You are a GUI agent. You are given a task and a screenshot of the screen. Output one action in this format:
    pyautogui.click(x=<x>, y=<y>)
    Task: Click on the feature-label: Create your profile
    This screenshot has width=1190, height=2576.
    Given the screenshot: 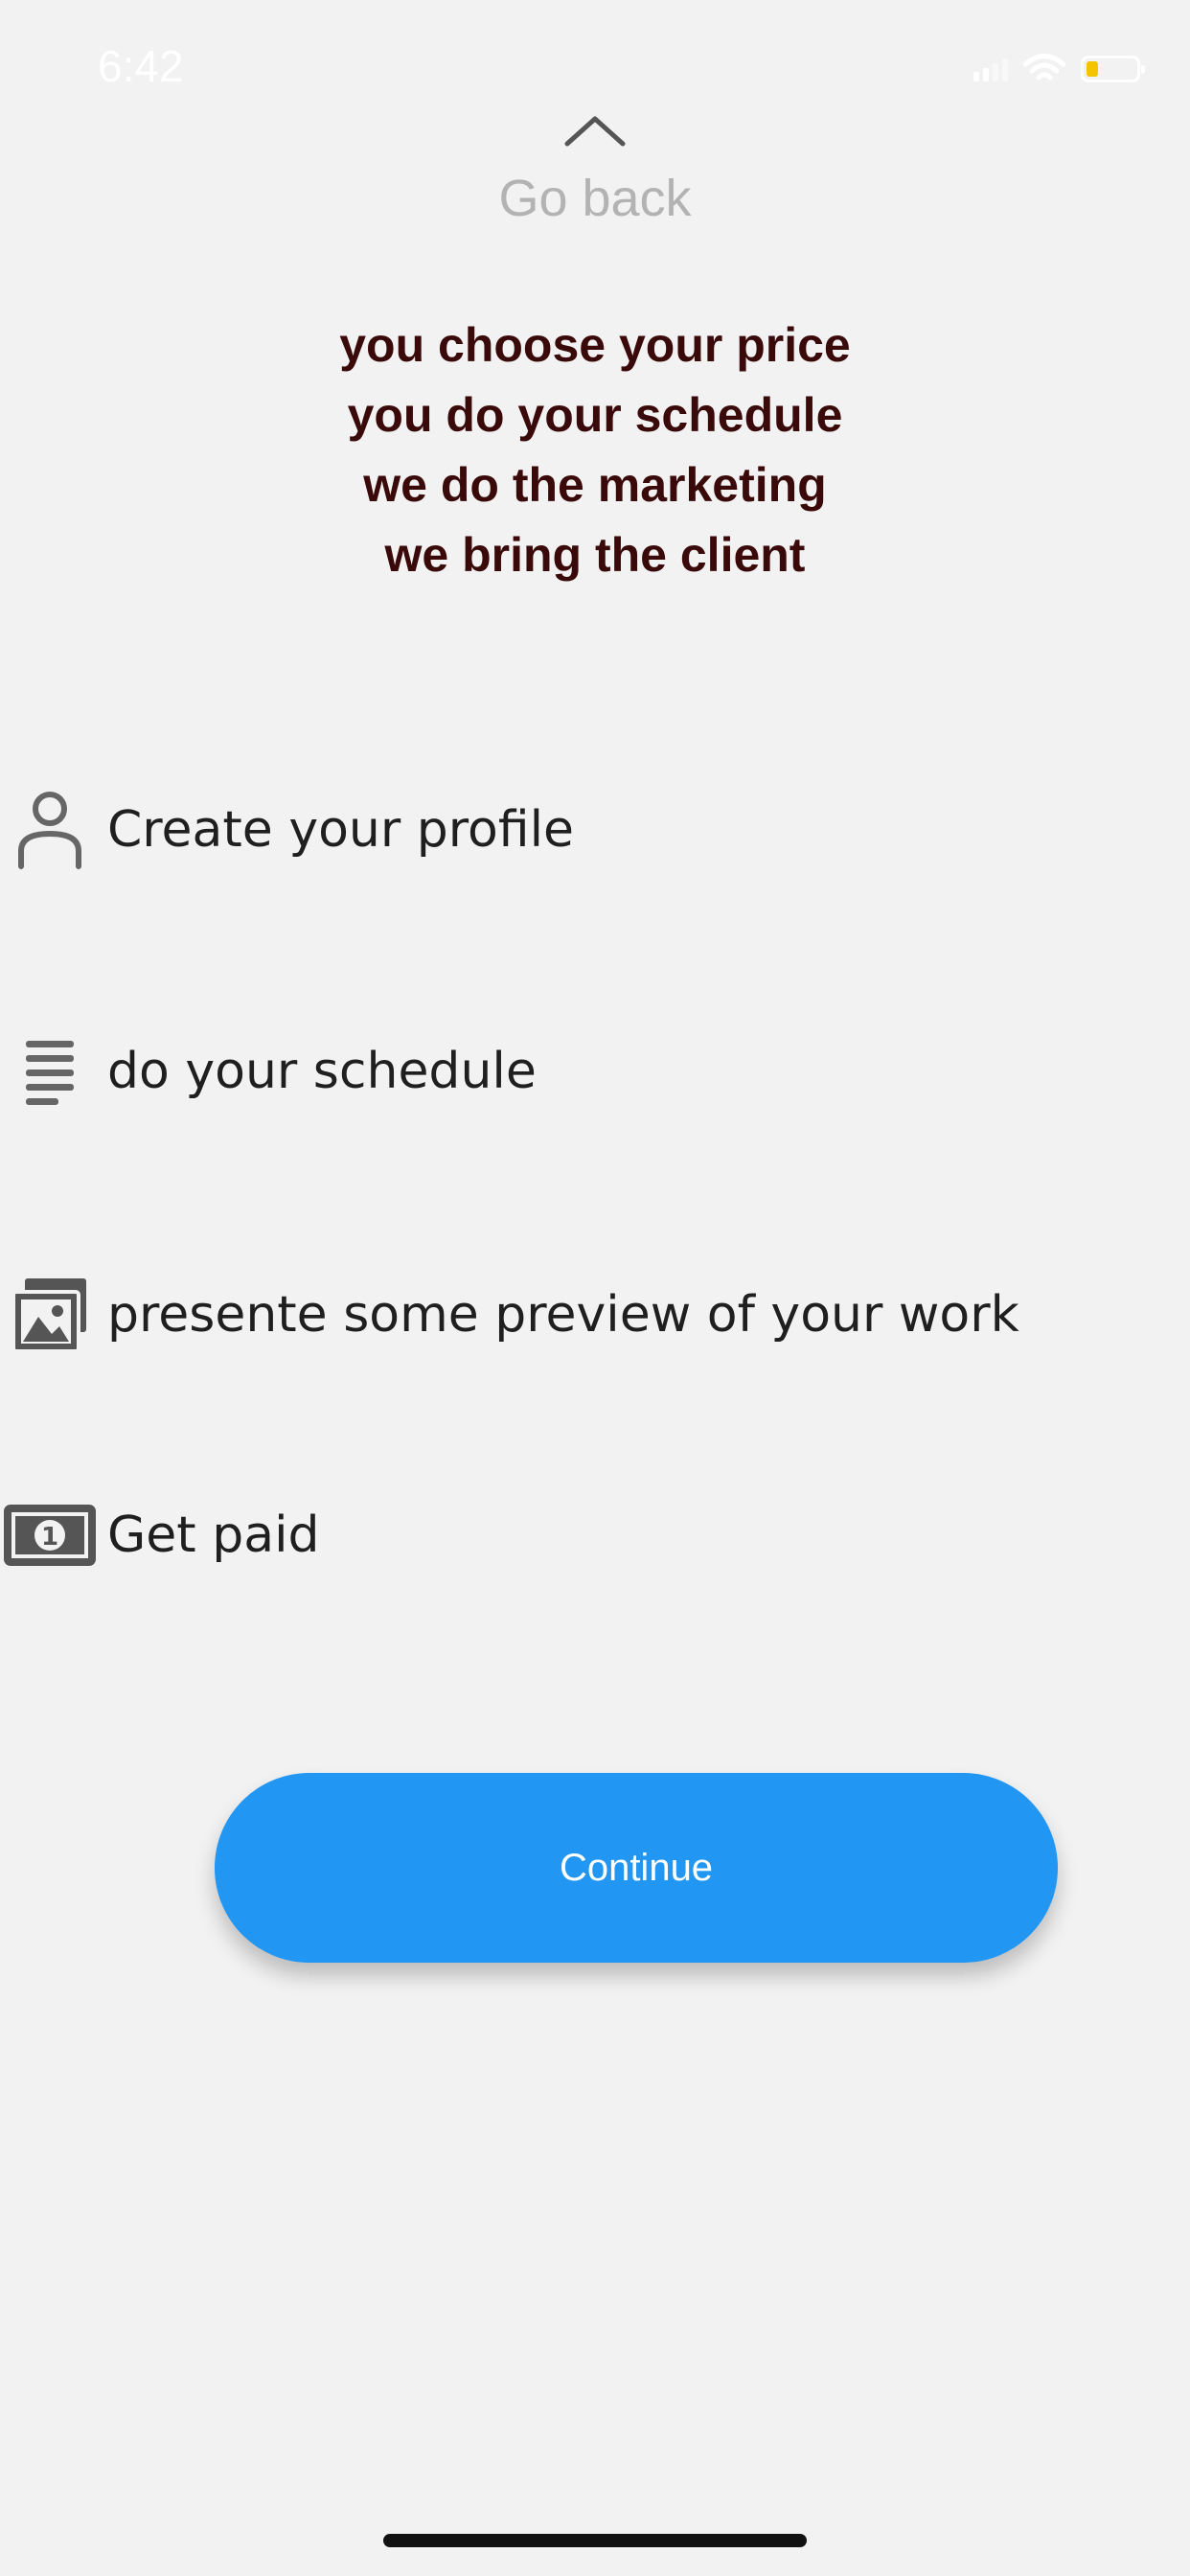 What is the action you would take?
    pyautogui.click(x=341, y=830)
    